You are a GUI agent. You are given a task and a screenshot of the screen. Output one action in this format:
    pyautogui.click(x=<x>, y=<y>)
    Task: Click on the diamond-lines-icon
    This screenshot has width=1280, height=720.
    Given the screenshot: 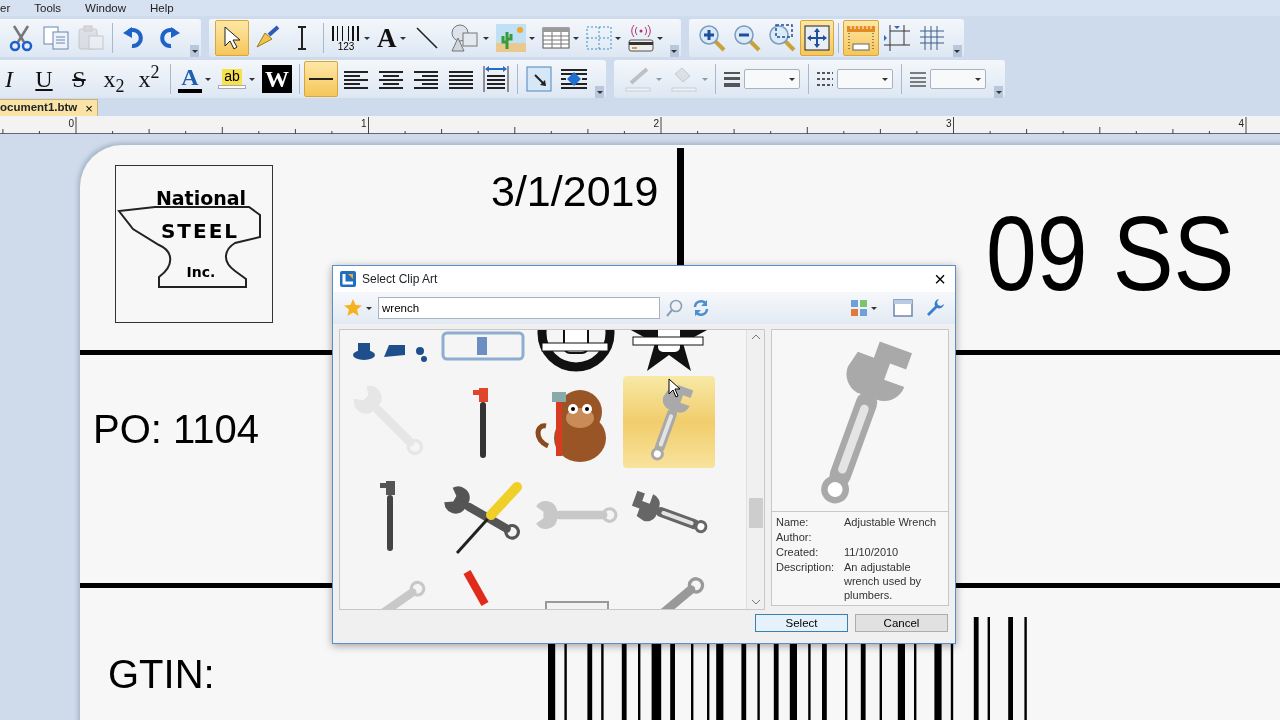 What is the action you would take?
    pyautogui.click(x=574, y=79)
    